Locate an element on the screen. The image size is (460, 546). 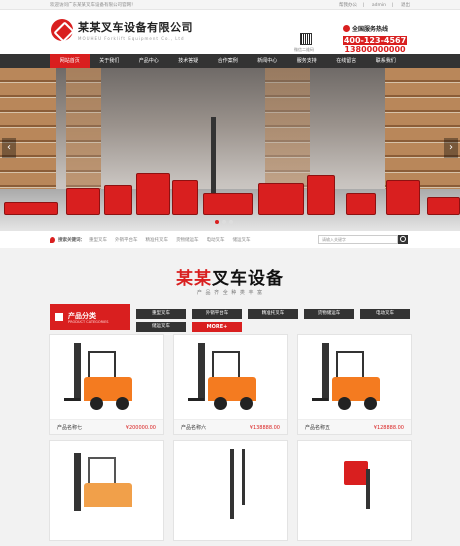
nav-cases: 合作案例 is located at coordinates (228, 61).